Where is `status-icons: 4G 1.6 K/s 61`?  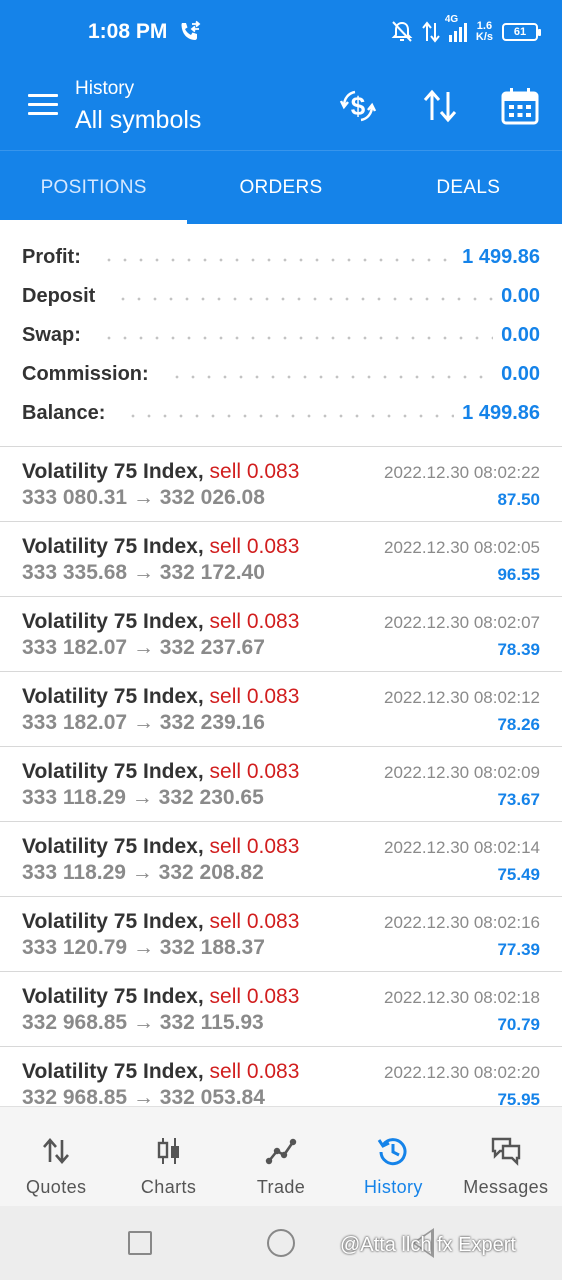 status-icons: 4G 1.6 K/s 61 is located at coordinates (466, 31).